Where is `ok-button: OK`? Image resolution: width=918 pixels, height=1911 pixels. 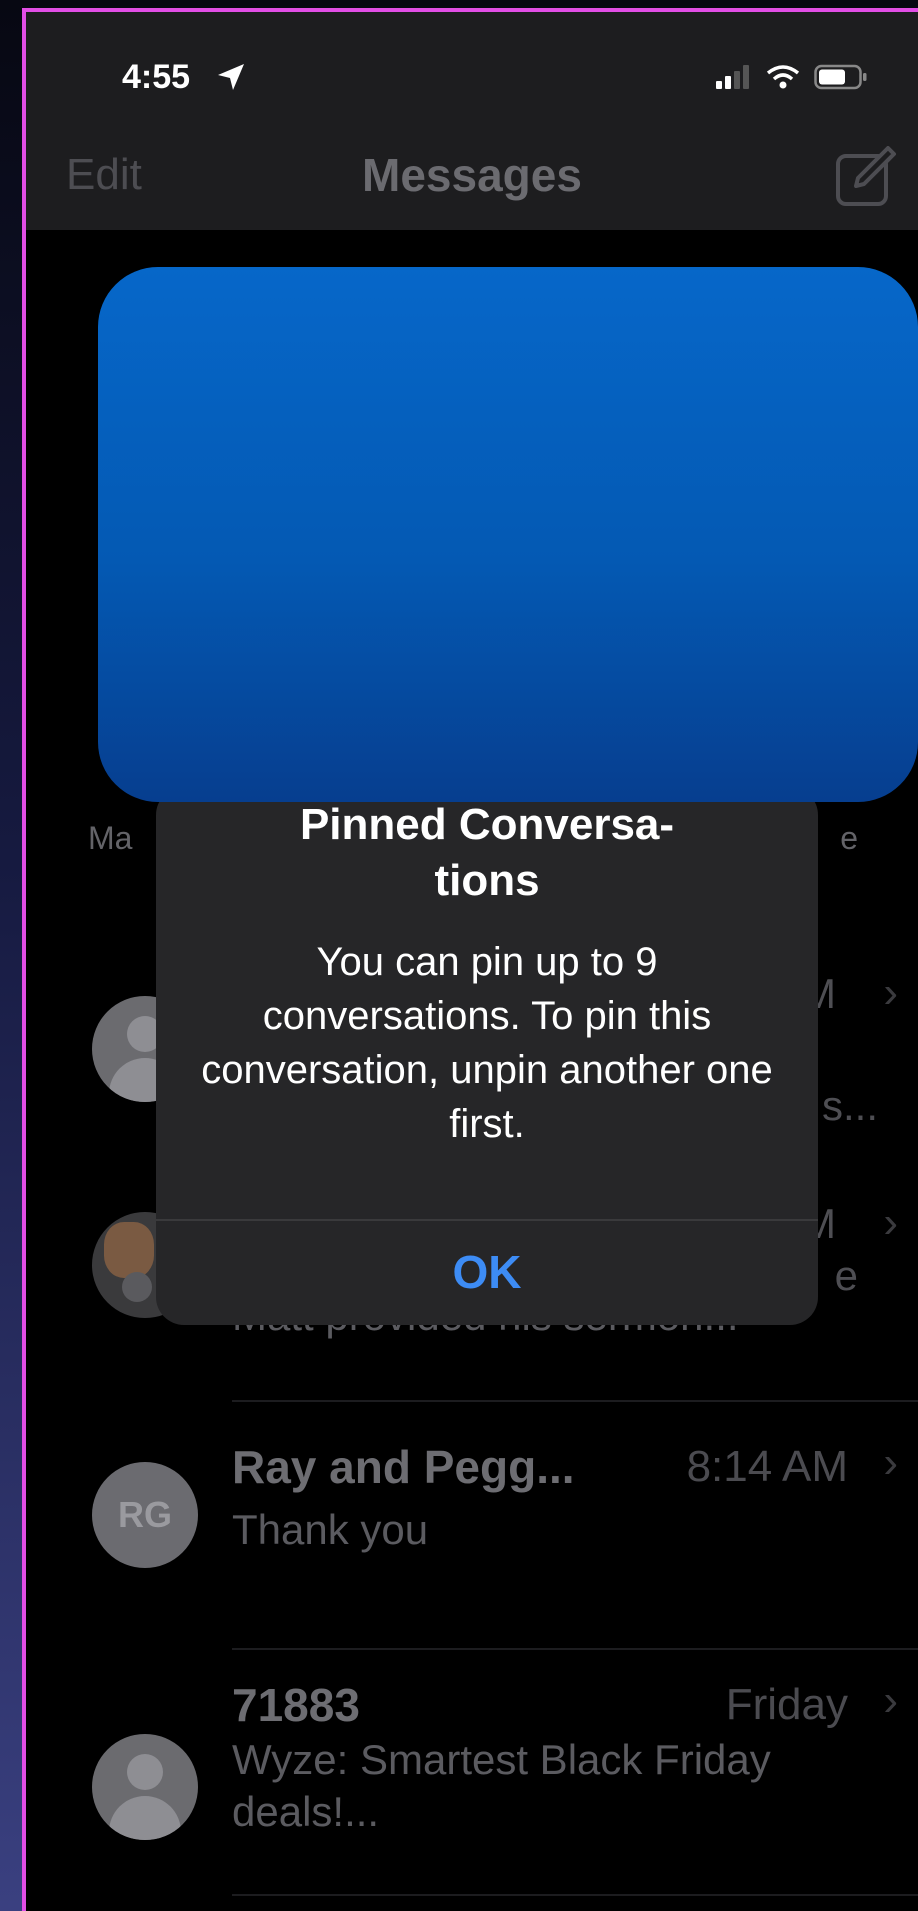
ok-button: OK is located at coordinates (487, 1272).